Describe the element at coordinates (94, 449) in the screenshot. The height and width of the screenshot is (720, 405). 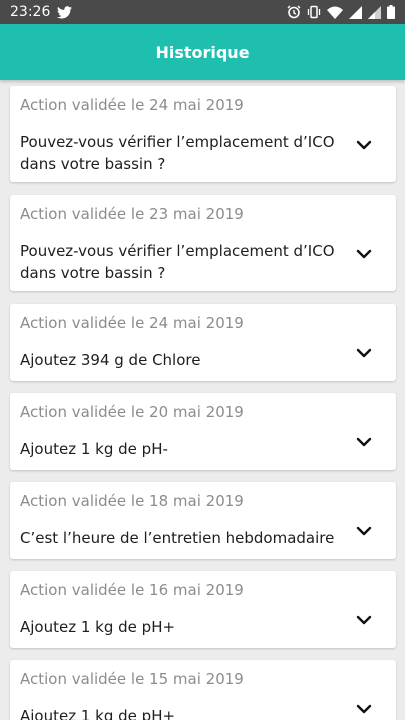
I see `history-text: Ajoutez 1 kg de pH-` at that location.